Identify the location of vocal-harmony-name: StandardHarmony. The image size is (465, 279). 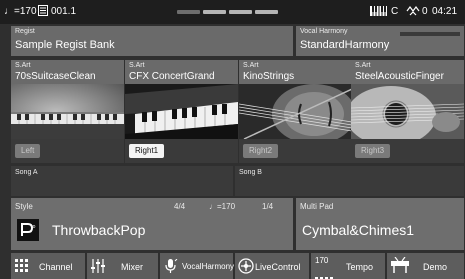
(345, 45).